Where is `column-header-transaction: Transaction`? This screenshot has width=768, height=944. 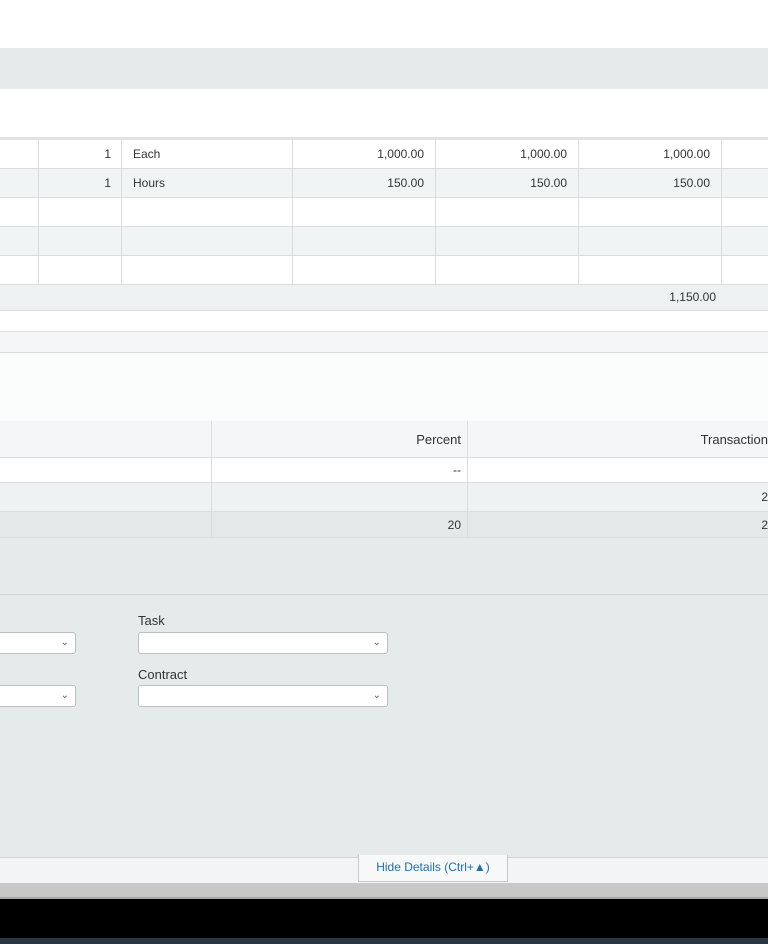 column-header-transaction: Transaction is located at coordinates (618, 439).